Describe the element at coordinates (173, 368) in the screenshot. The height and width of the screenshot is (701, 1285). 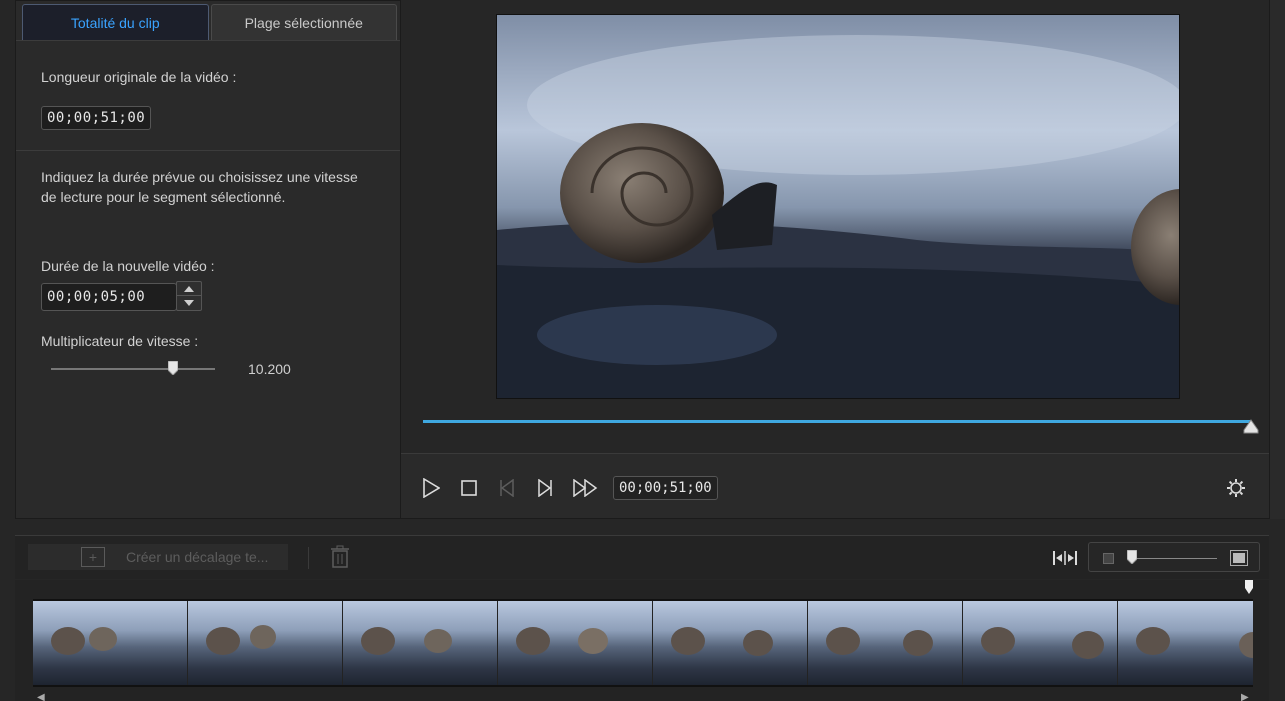
I see `speed-slider-thumb` at that location.